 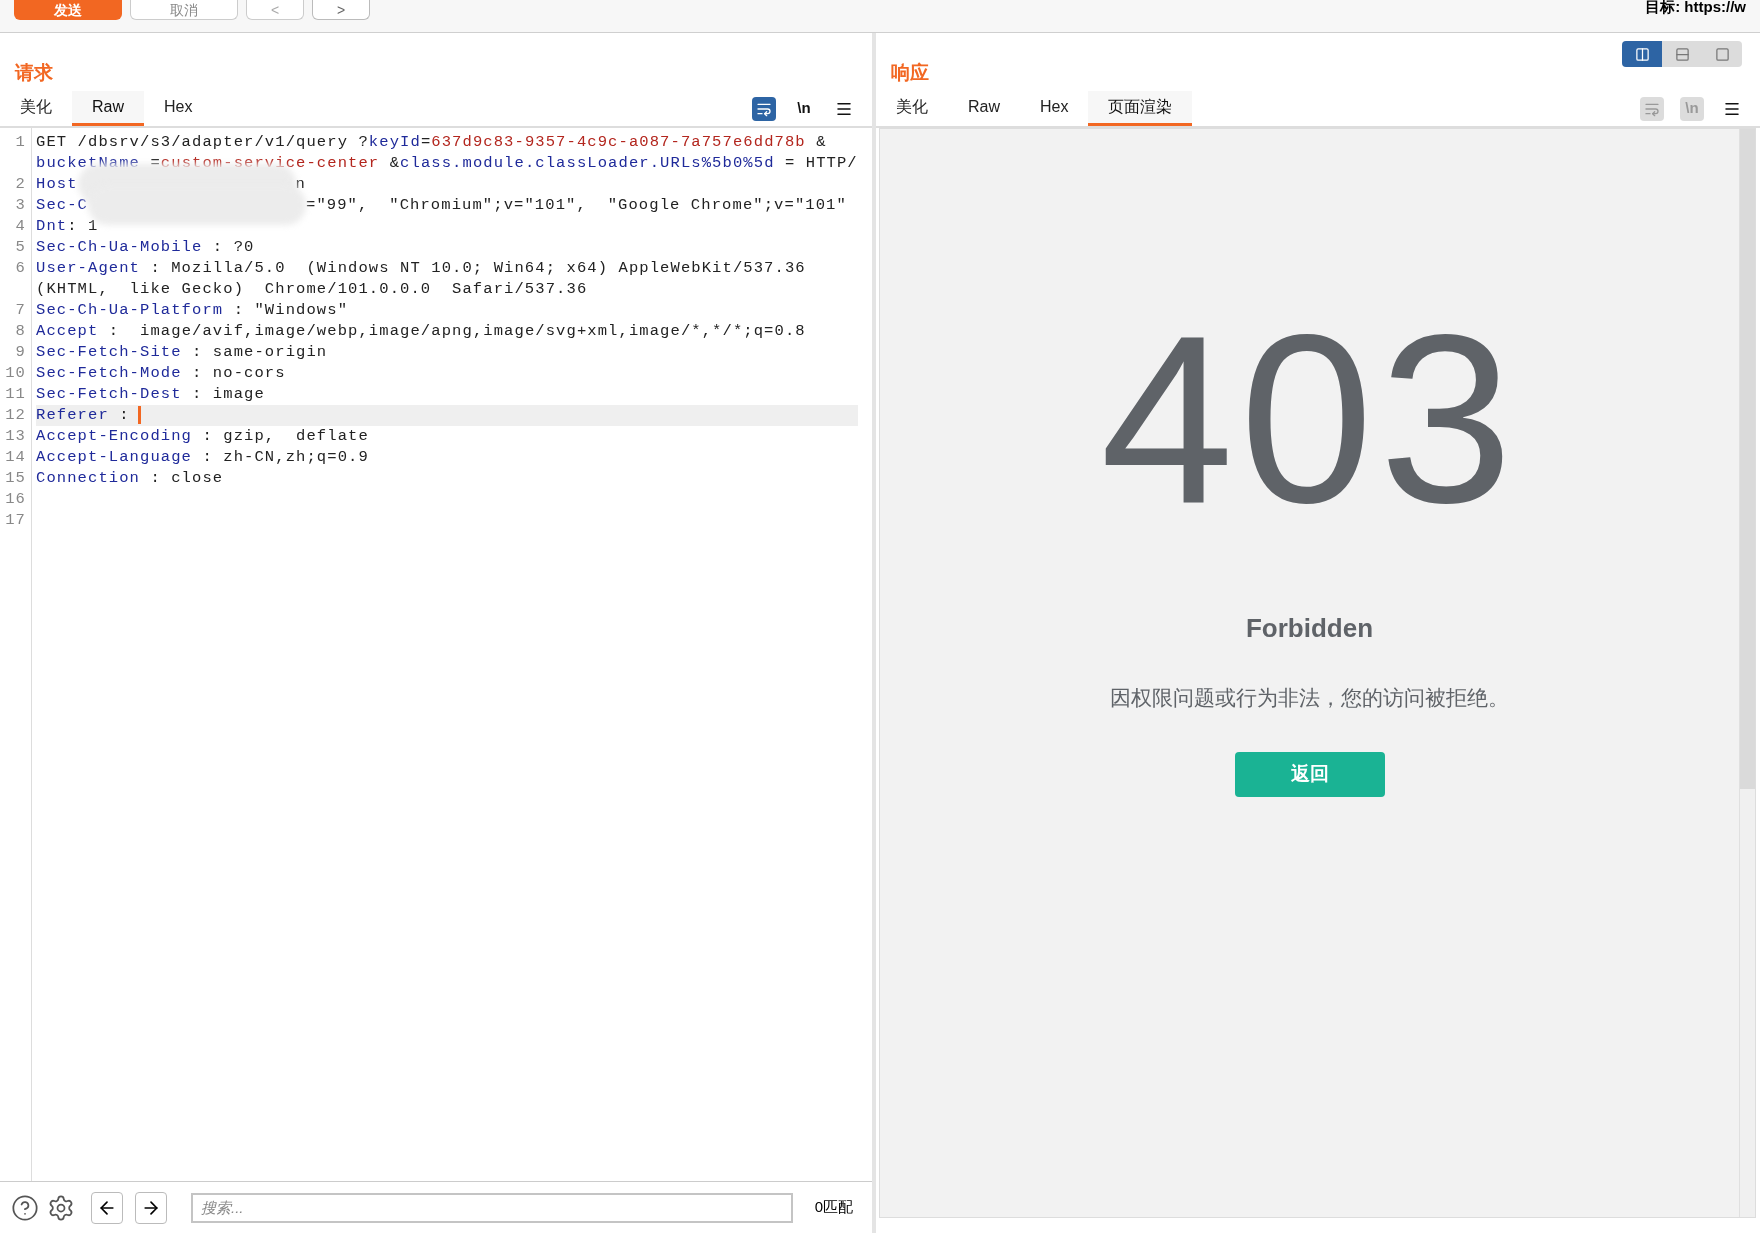 What do you see at coordinates (15, 458) in the screenshot?
I see `line-number: 14` at bounding box center [15, 458].